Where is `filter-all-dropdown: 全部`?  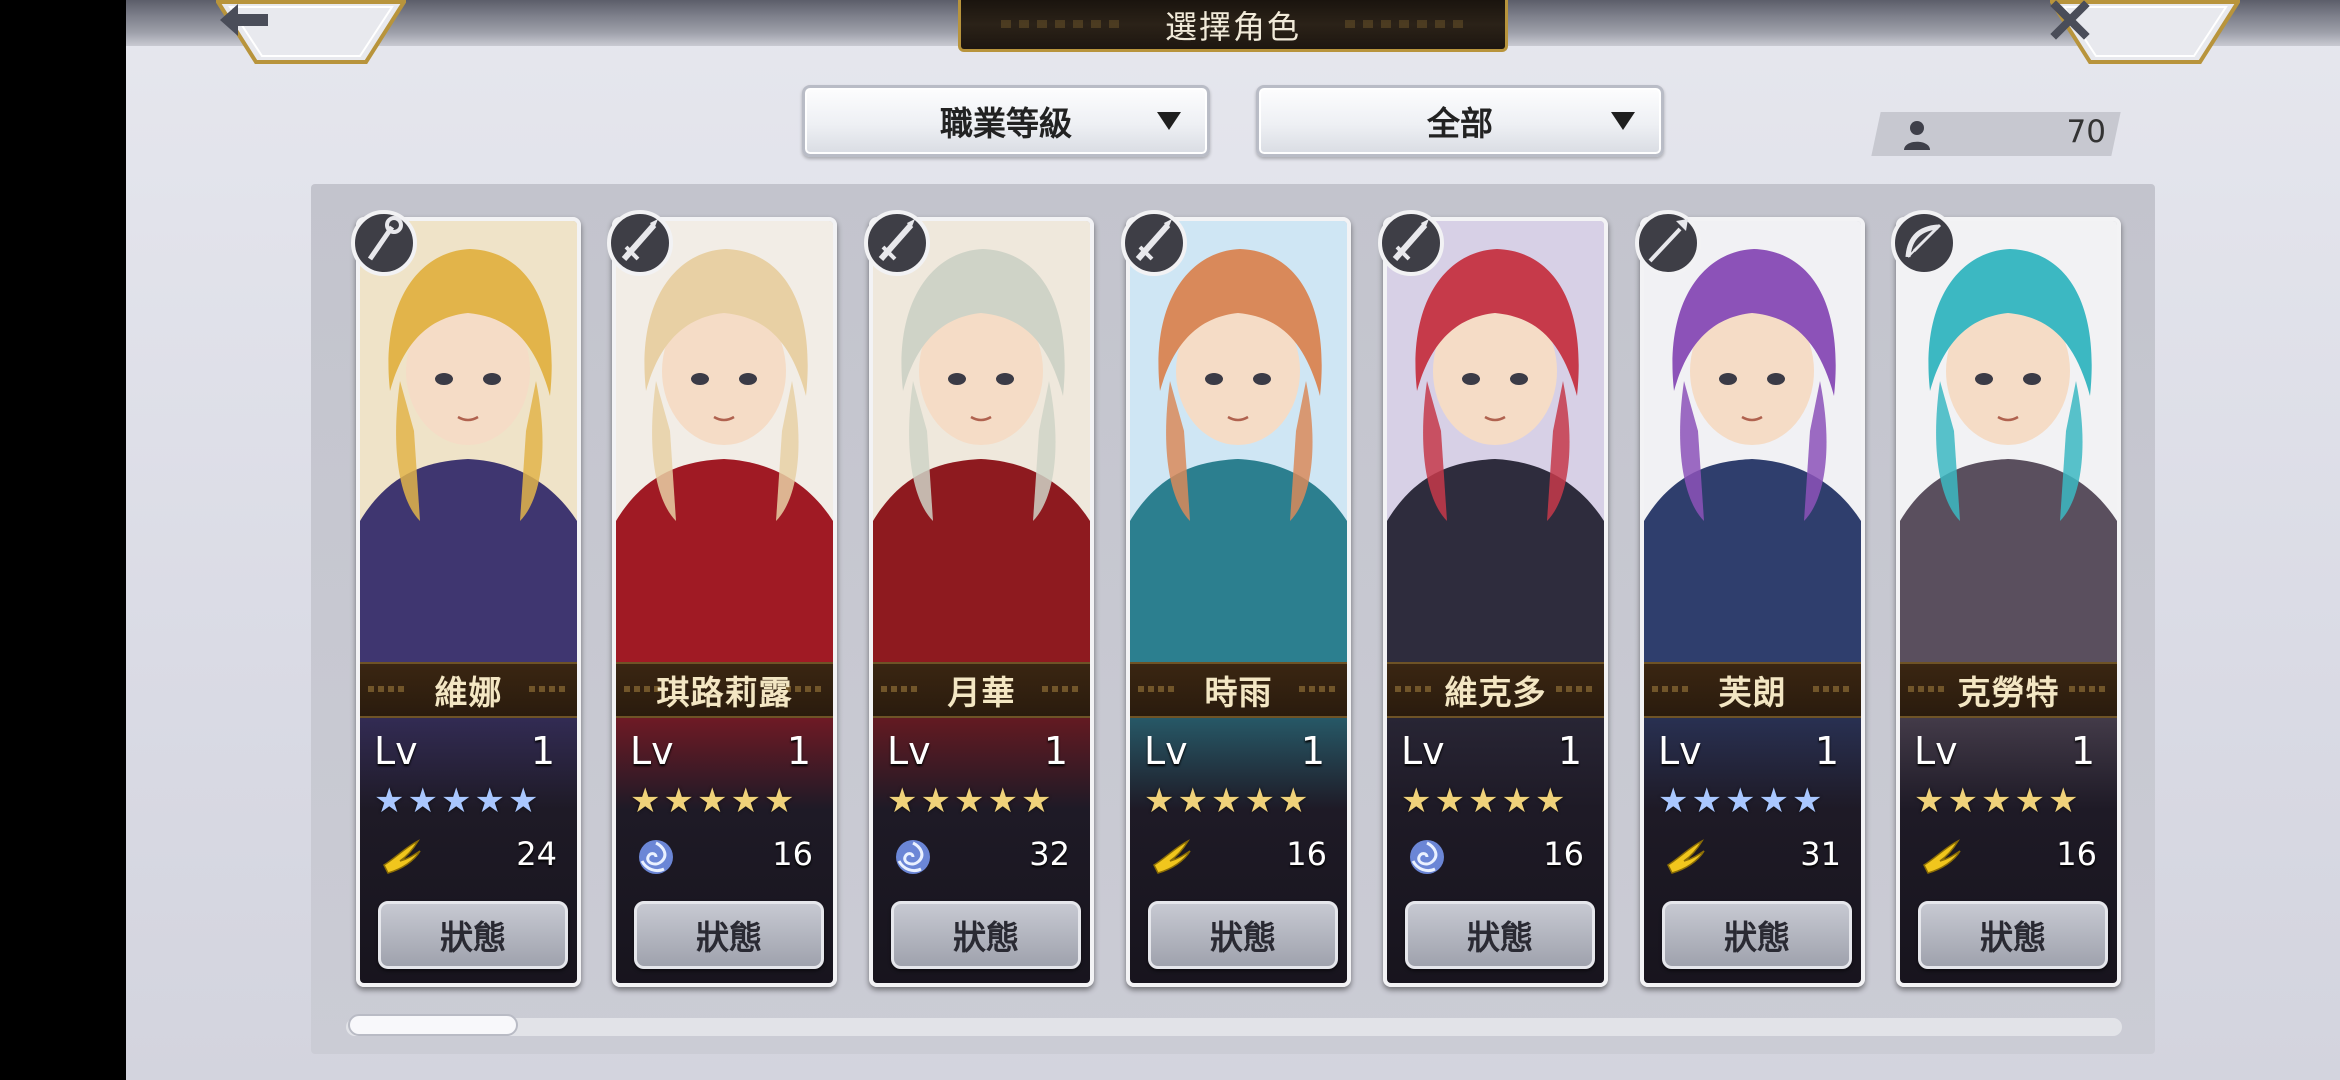
filter-all-dropdown: 全部 is located at coordinates (1460, 121).